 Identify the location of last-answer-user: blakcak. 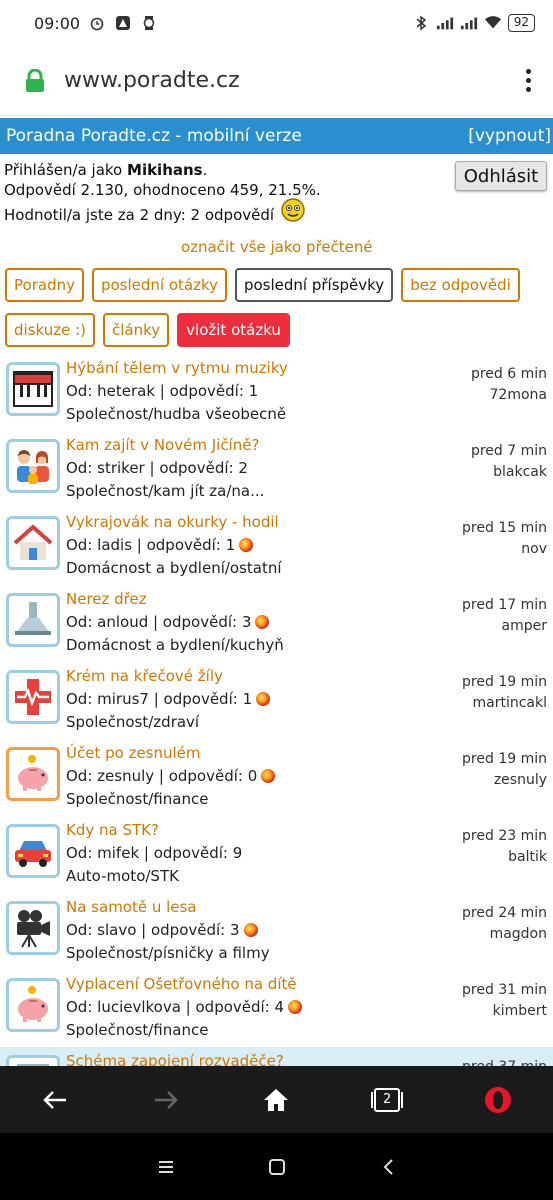
(509, 472).